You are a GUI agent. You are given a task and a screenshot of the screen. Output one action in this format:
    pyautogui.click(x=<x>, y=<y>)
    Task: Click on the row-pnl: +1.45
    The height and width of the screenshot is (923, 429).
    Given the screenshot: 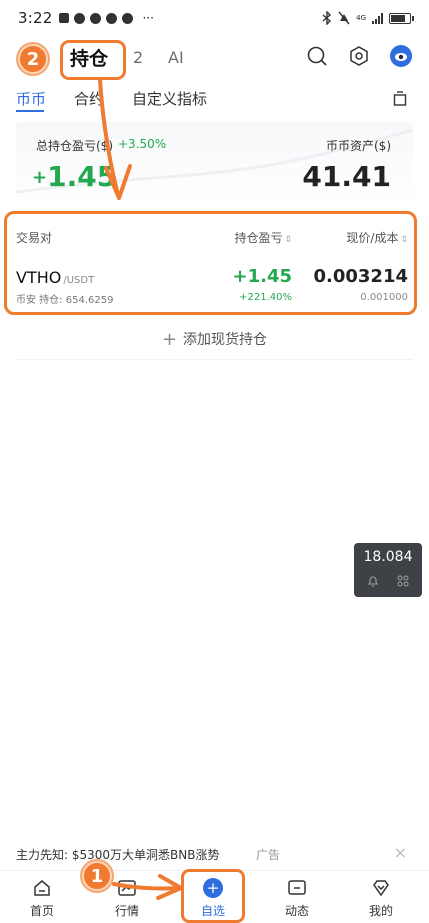 What is the action you would take?
    pyautogui.click(x=262, y=276)
    